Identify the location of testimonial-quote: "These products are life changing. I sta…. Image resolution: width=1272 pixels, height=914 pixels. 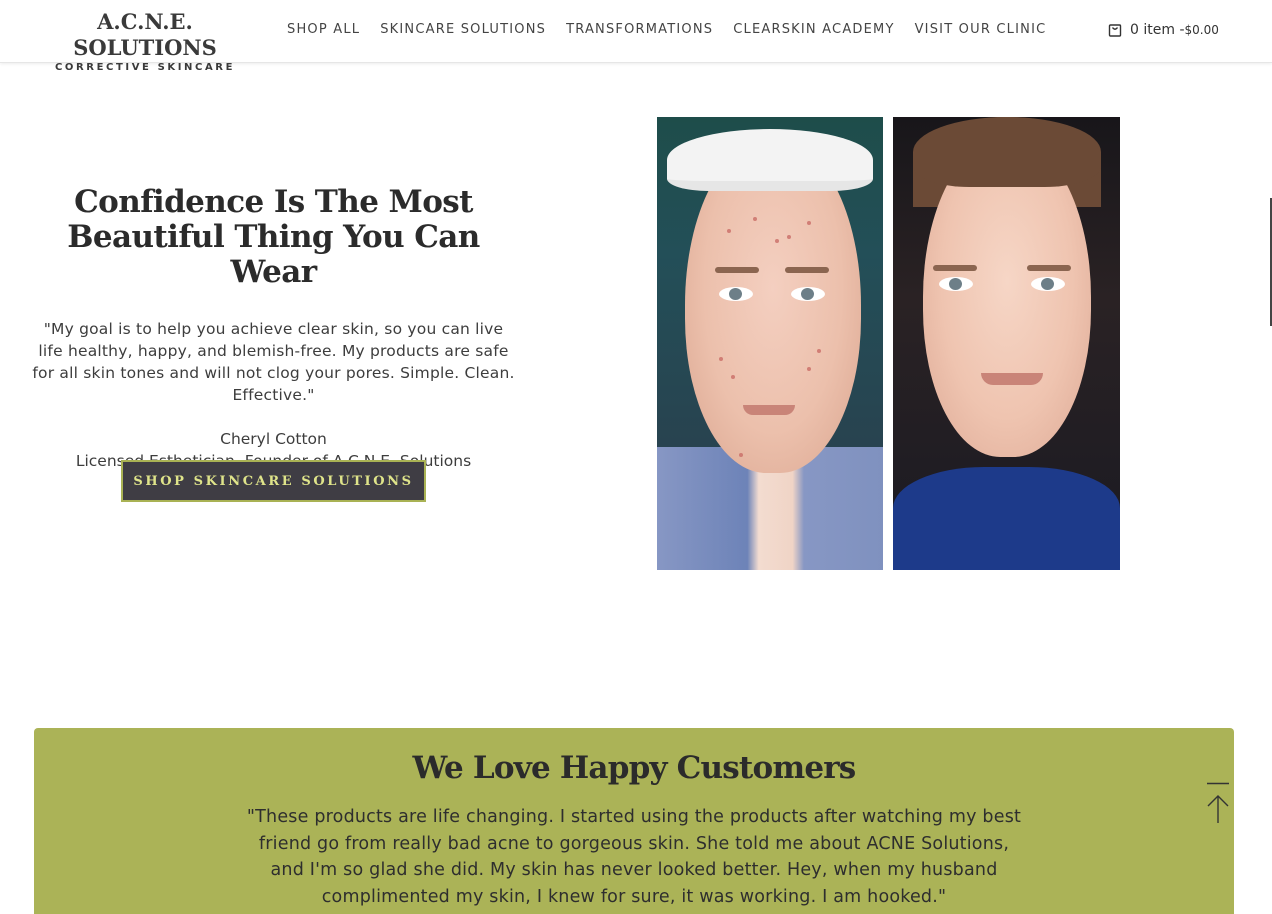
(634, 857).